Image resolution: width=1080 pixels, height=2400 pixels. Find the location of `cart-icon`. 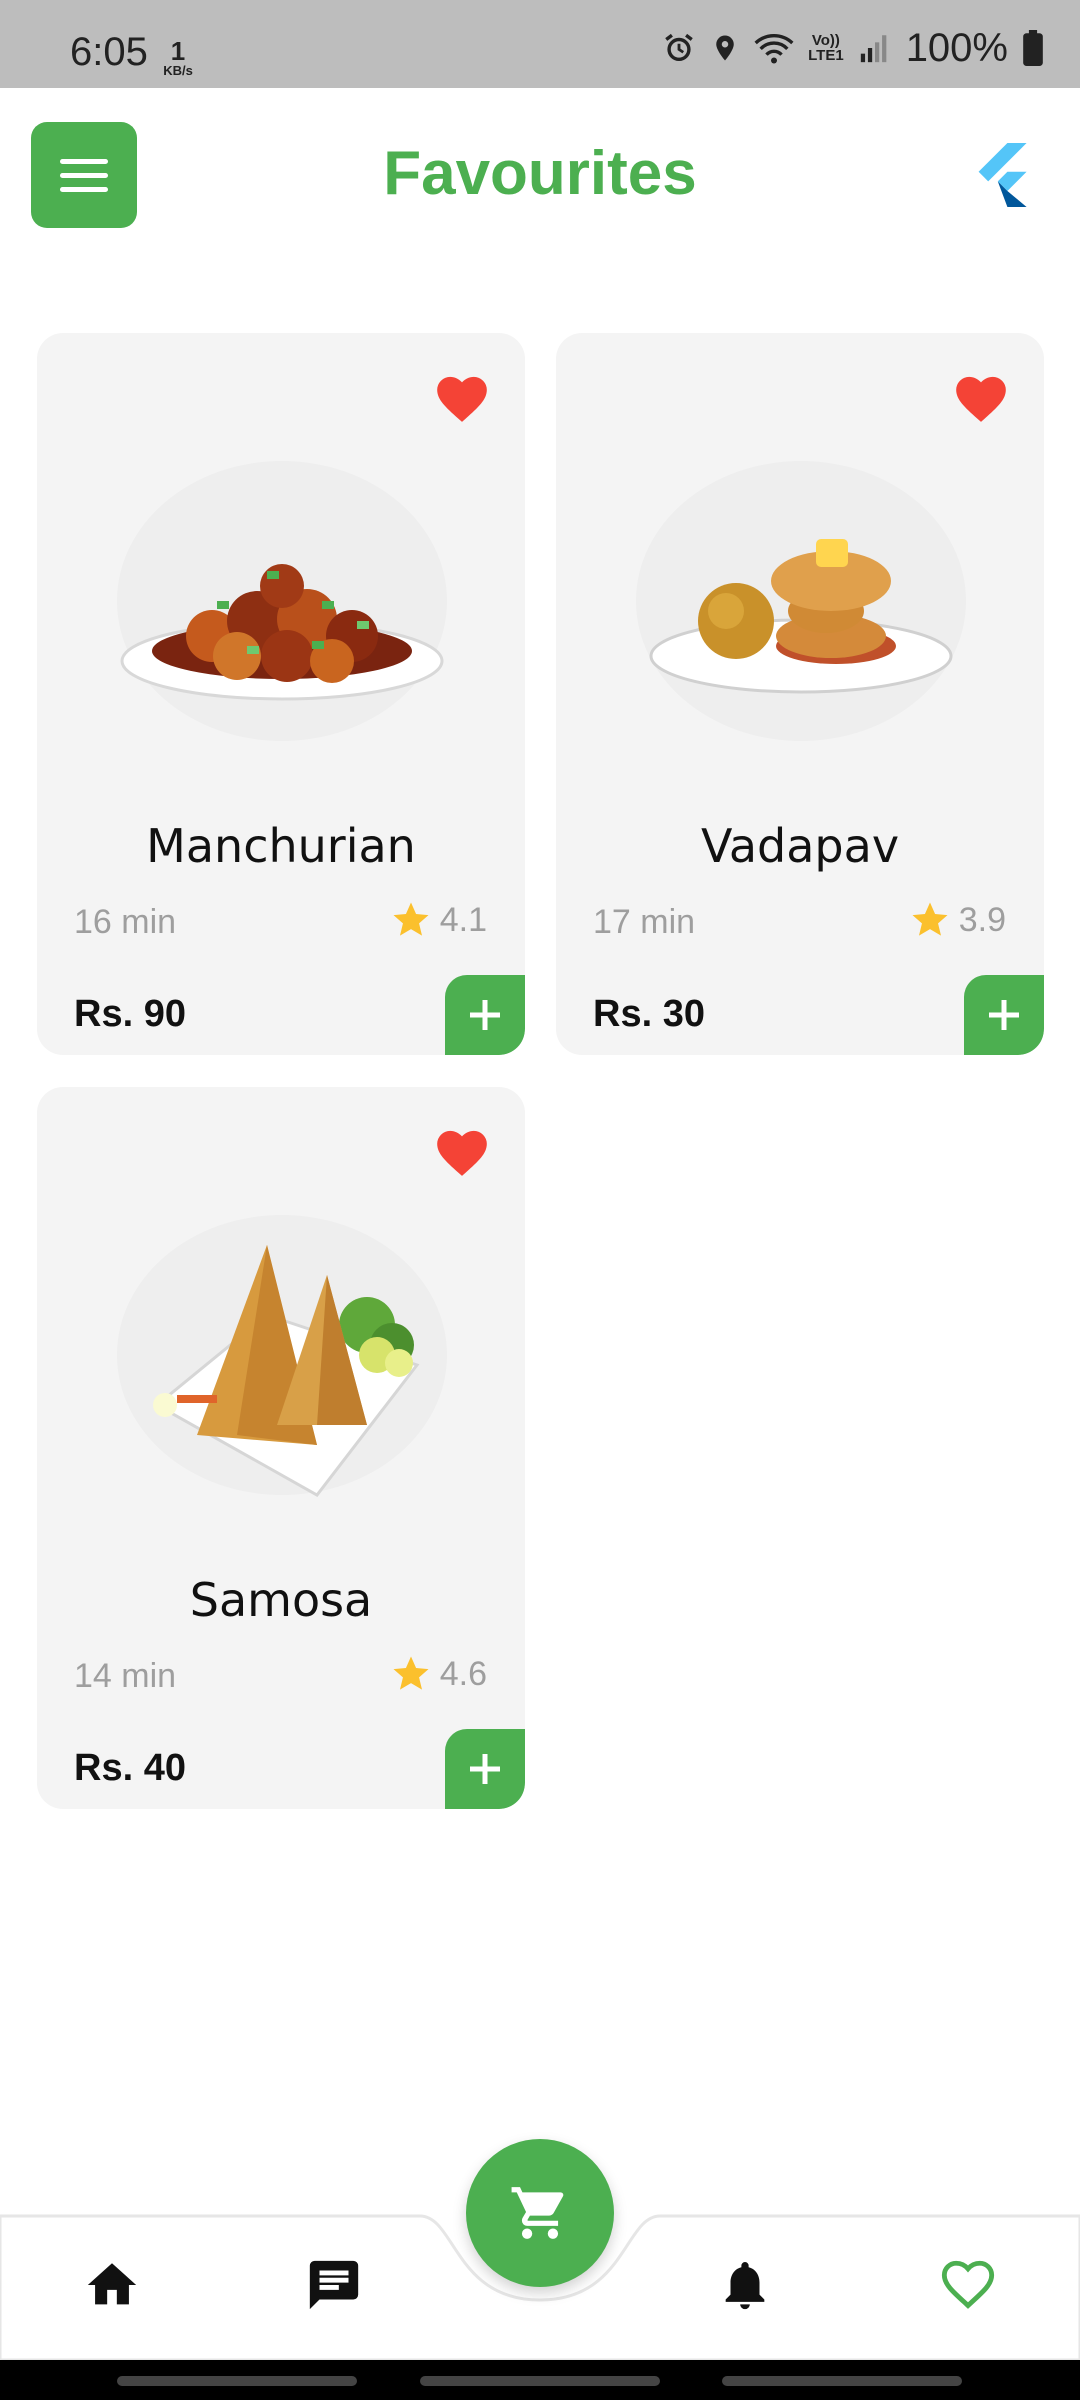

cart-icon is located at coordinates (537, 2213).